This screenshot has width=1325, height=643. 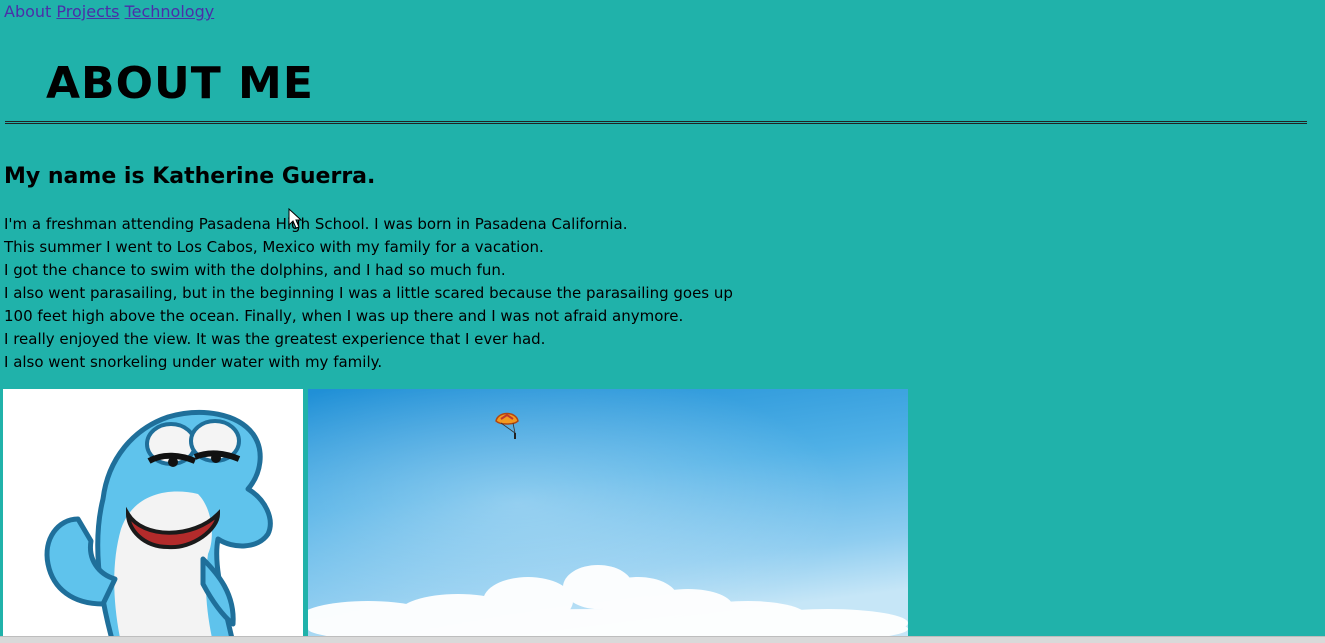 I want to click on dolphin-illustration, so click(x=158, y=526).